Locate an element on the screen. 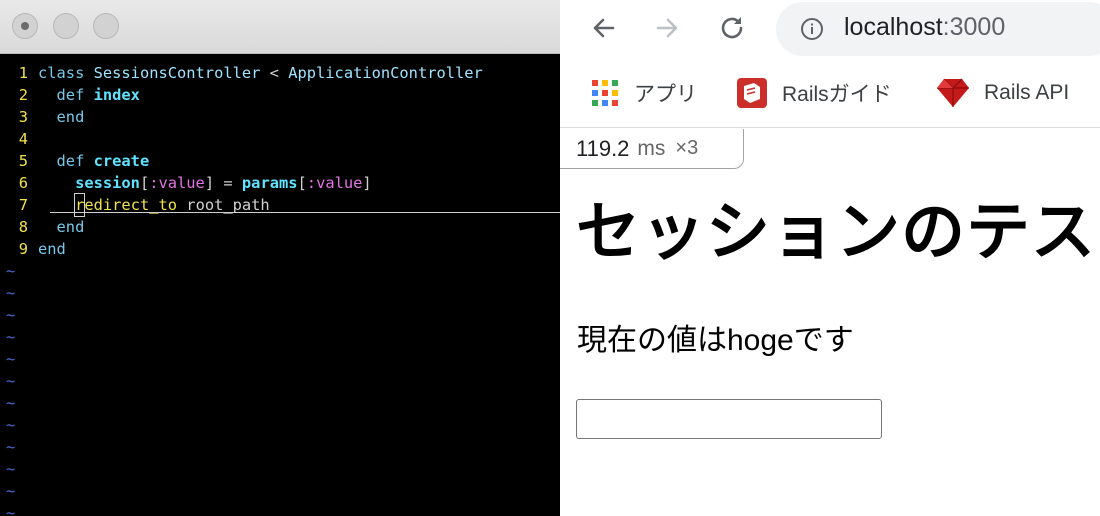 This screenshot has height=516, width=1100. code-token: session is located at coordinates (89, 183).